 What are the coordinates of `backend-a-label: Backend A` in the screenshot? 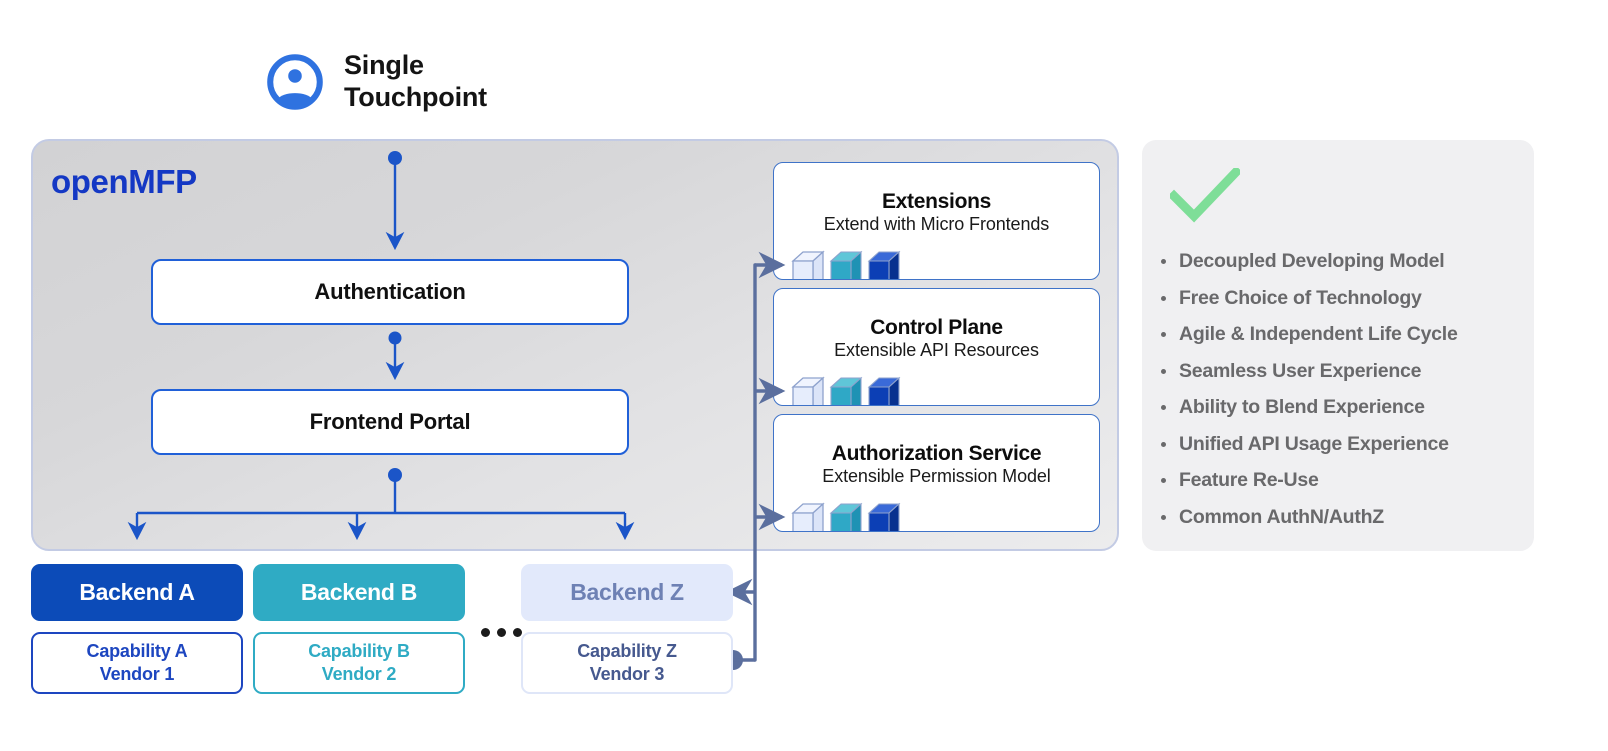 It's located at (137, 592).